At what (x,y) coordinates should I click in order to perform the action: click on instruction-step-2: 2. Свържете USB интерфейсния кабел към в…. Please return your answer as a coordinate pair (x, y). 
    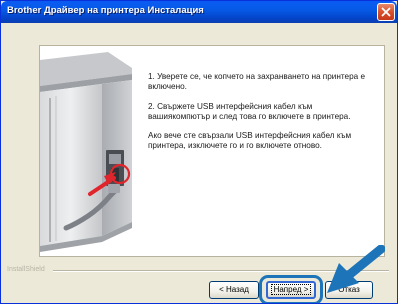
    Looking at the image, I should click on (249, 111).